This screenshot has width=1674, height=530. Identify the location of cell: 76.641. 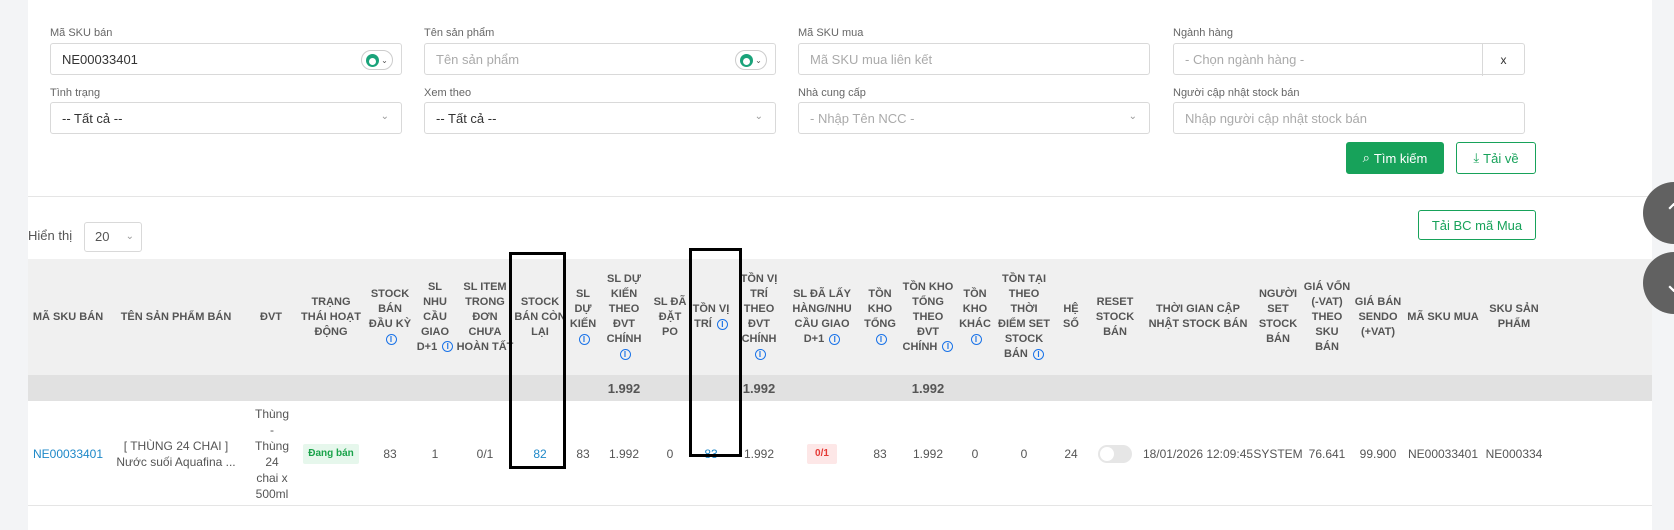
(1327, 453).